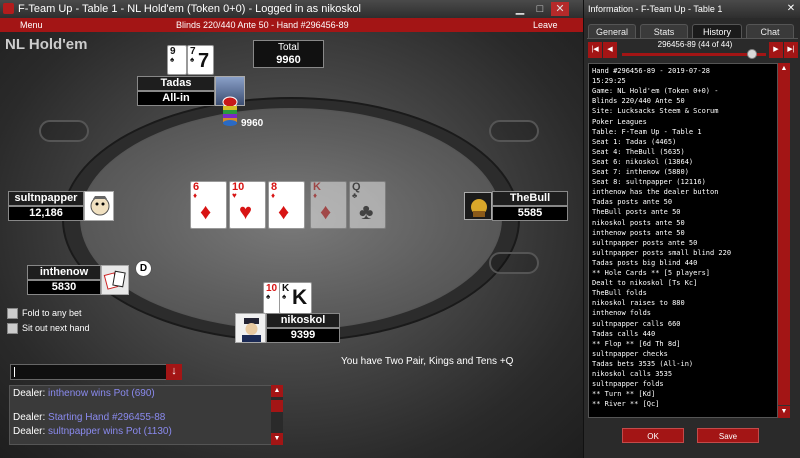  What do you see at coordinates (645, 242) in the screenshot?
I see `history-line: sultnpapper posts ante 50` at bounding box center [645, 242].